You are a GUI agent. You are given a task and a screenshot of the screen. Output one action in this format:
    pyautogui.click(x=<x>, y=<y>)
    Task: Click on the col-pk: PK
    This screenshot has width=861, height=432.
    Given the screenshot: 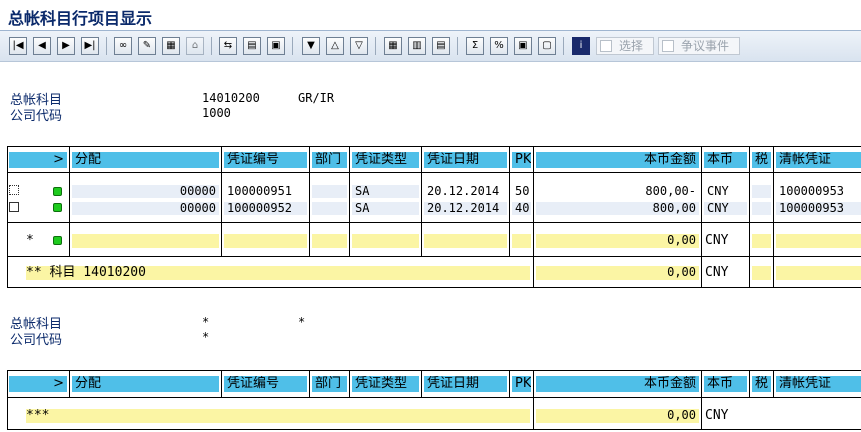 What is the action you would take?
    pyautogui.click(x=521, y=160)
    